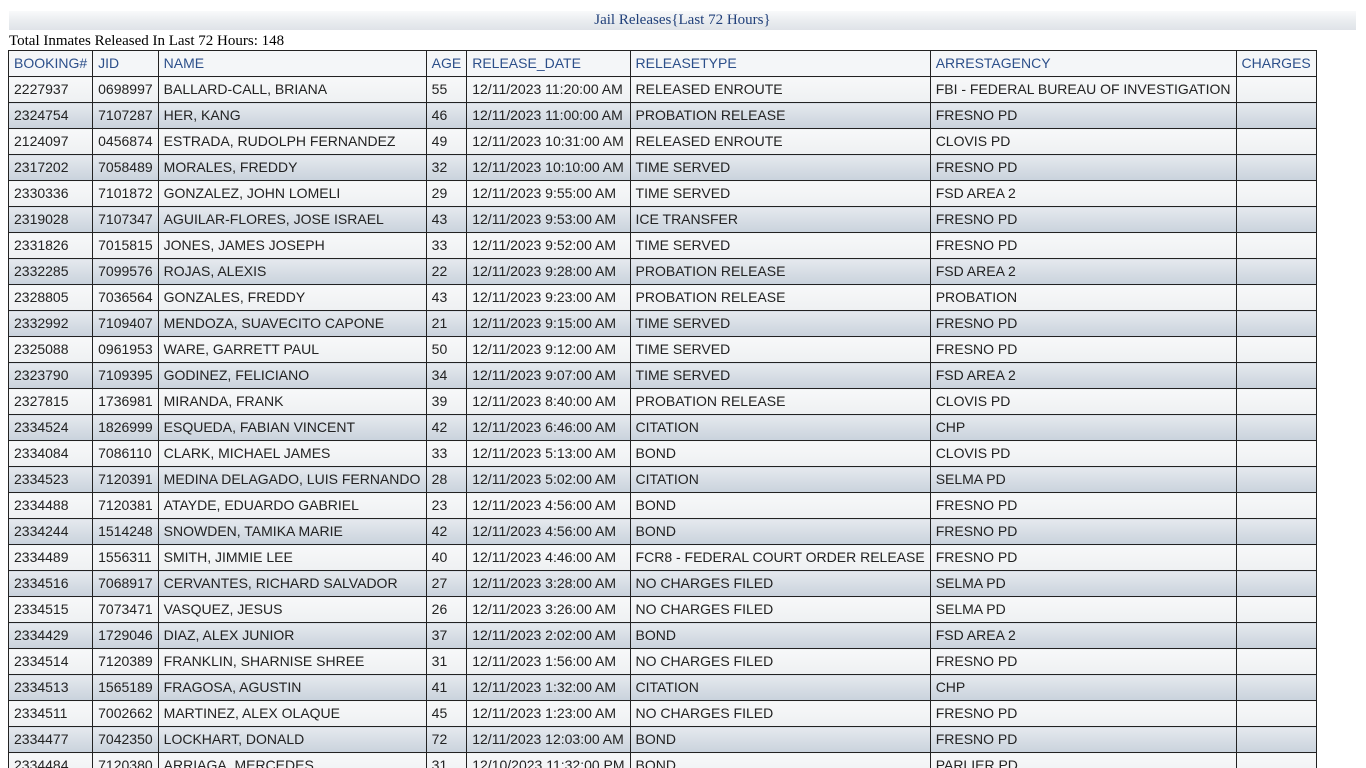 This screenshot has width=1366, height=768. What do you see at coordinates (292, 375) in the screenshot?
I see `name-cell: GODINEZ, FELICIANO` at bounding box center [292, 375].